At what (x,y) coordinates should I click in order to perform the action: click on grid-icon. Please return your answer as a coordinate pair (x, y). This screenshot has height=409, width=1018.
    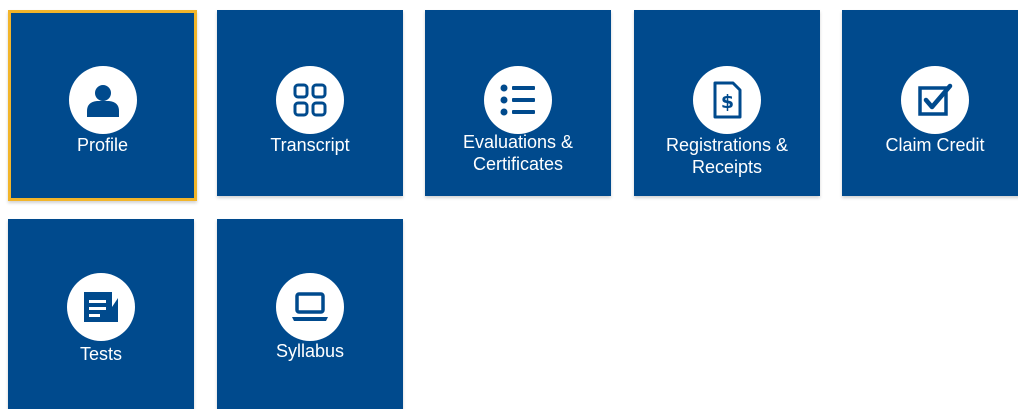
    Looking at the image, I should click on (310, 100).